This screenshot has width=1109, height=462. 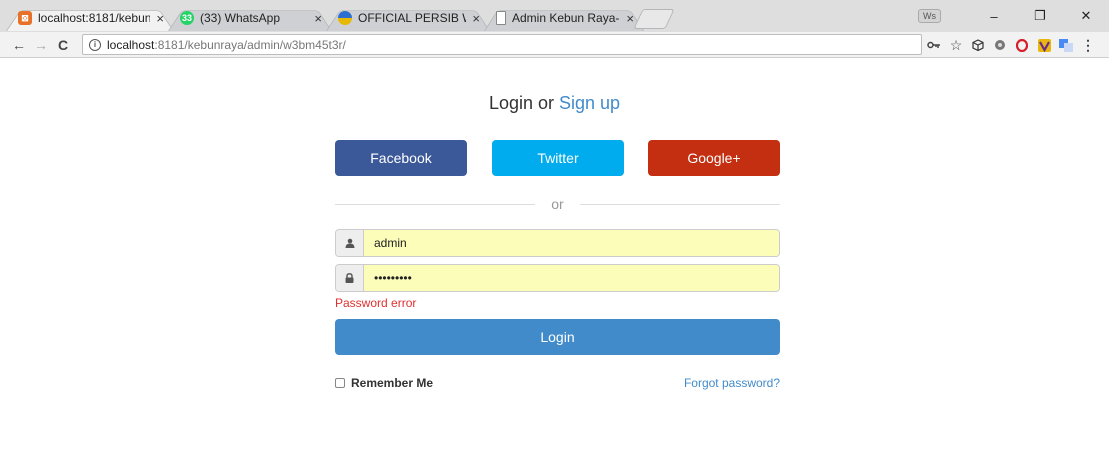 What do you see at coordinates (732, 383) in the screenshot?
I see `forgot-password-link: Forgot password?` at bounding box center [732, 383].